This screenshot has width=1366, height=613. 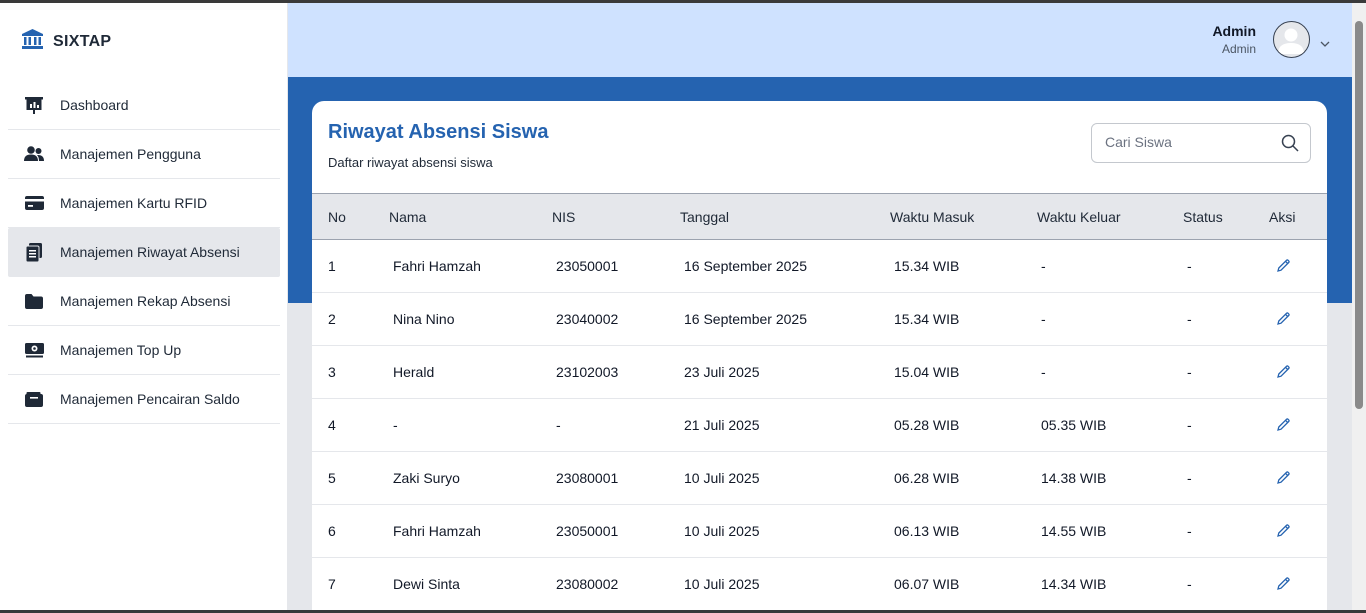 What do you see at coordinates (819, 372) in the screenshot?
I see `table-row: 3 Herald 23102003 23 Juli 2025 15.04 WIB - -` at bounding box center [819, 372].